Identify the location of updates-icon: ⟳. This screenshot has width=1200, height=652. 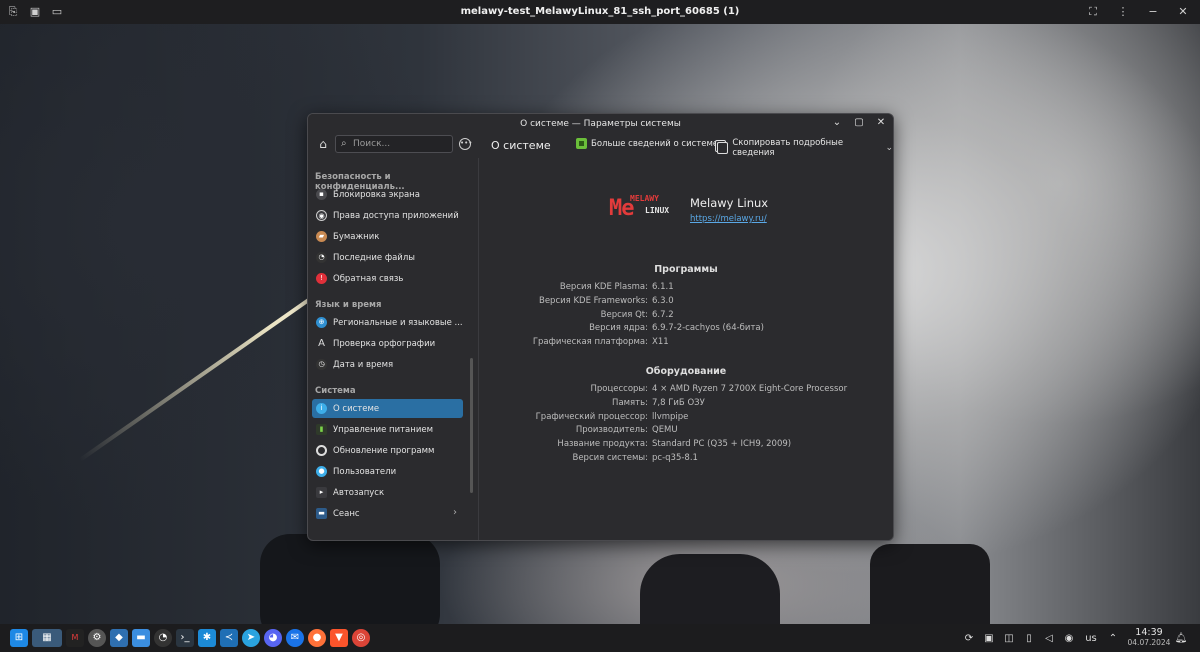
(969, 638).